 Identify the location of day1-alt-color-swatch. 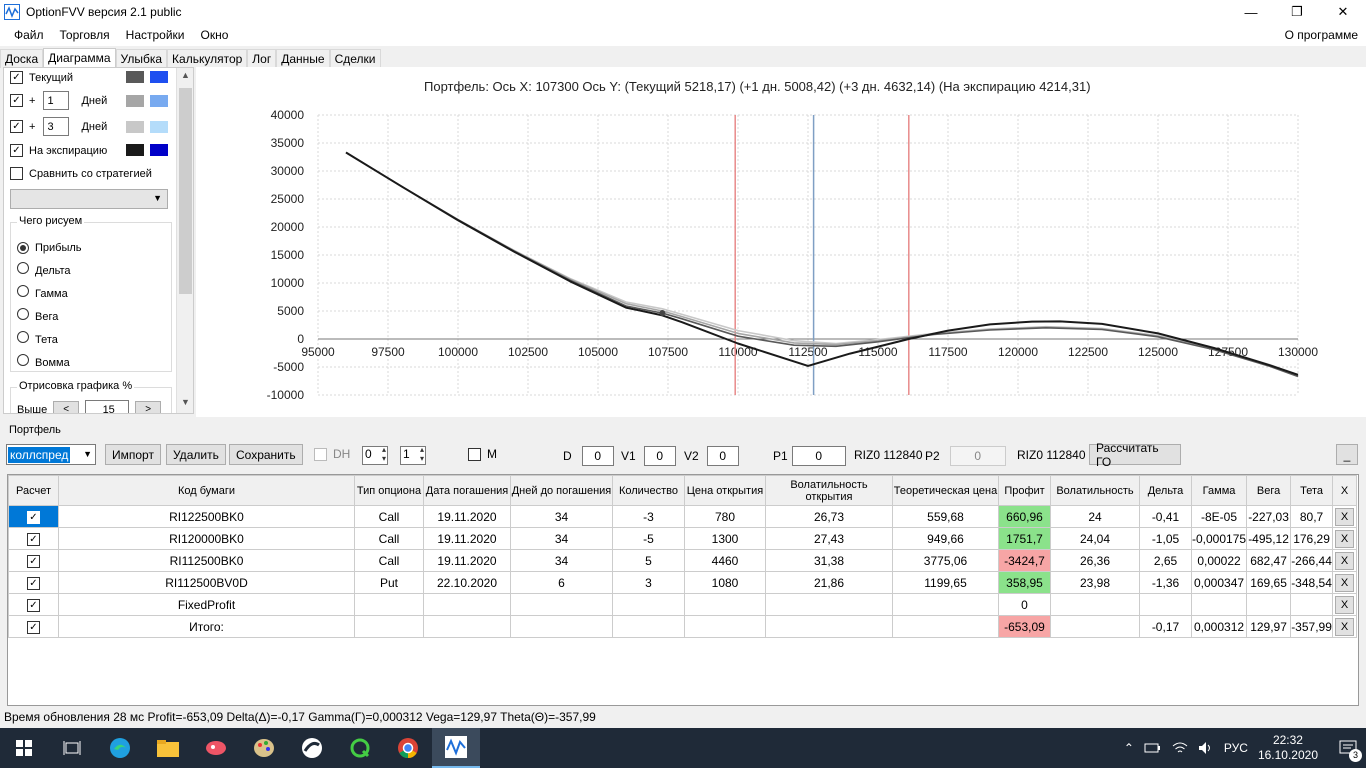
(159, 101).